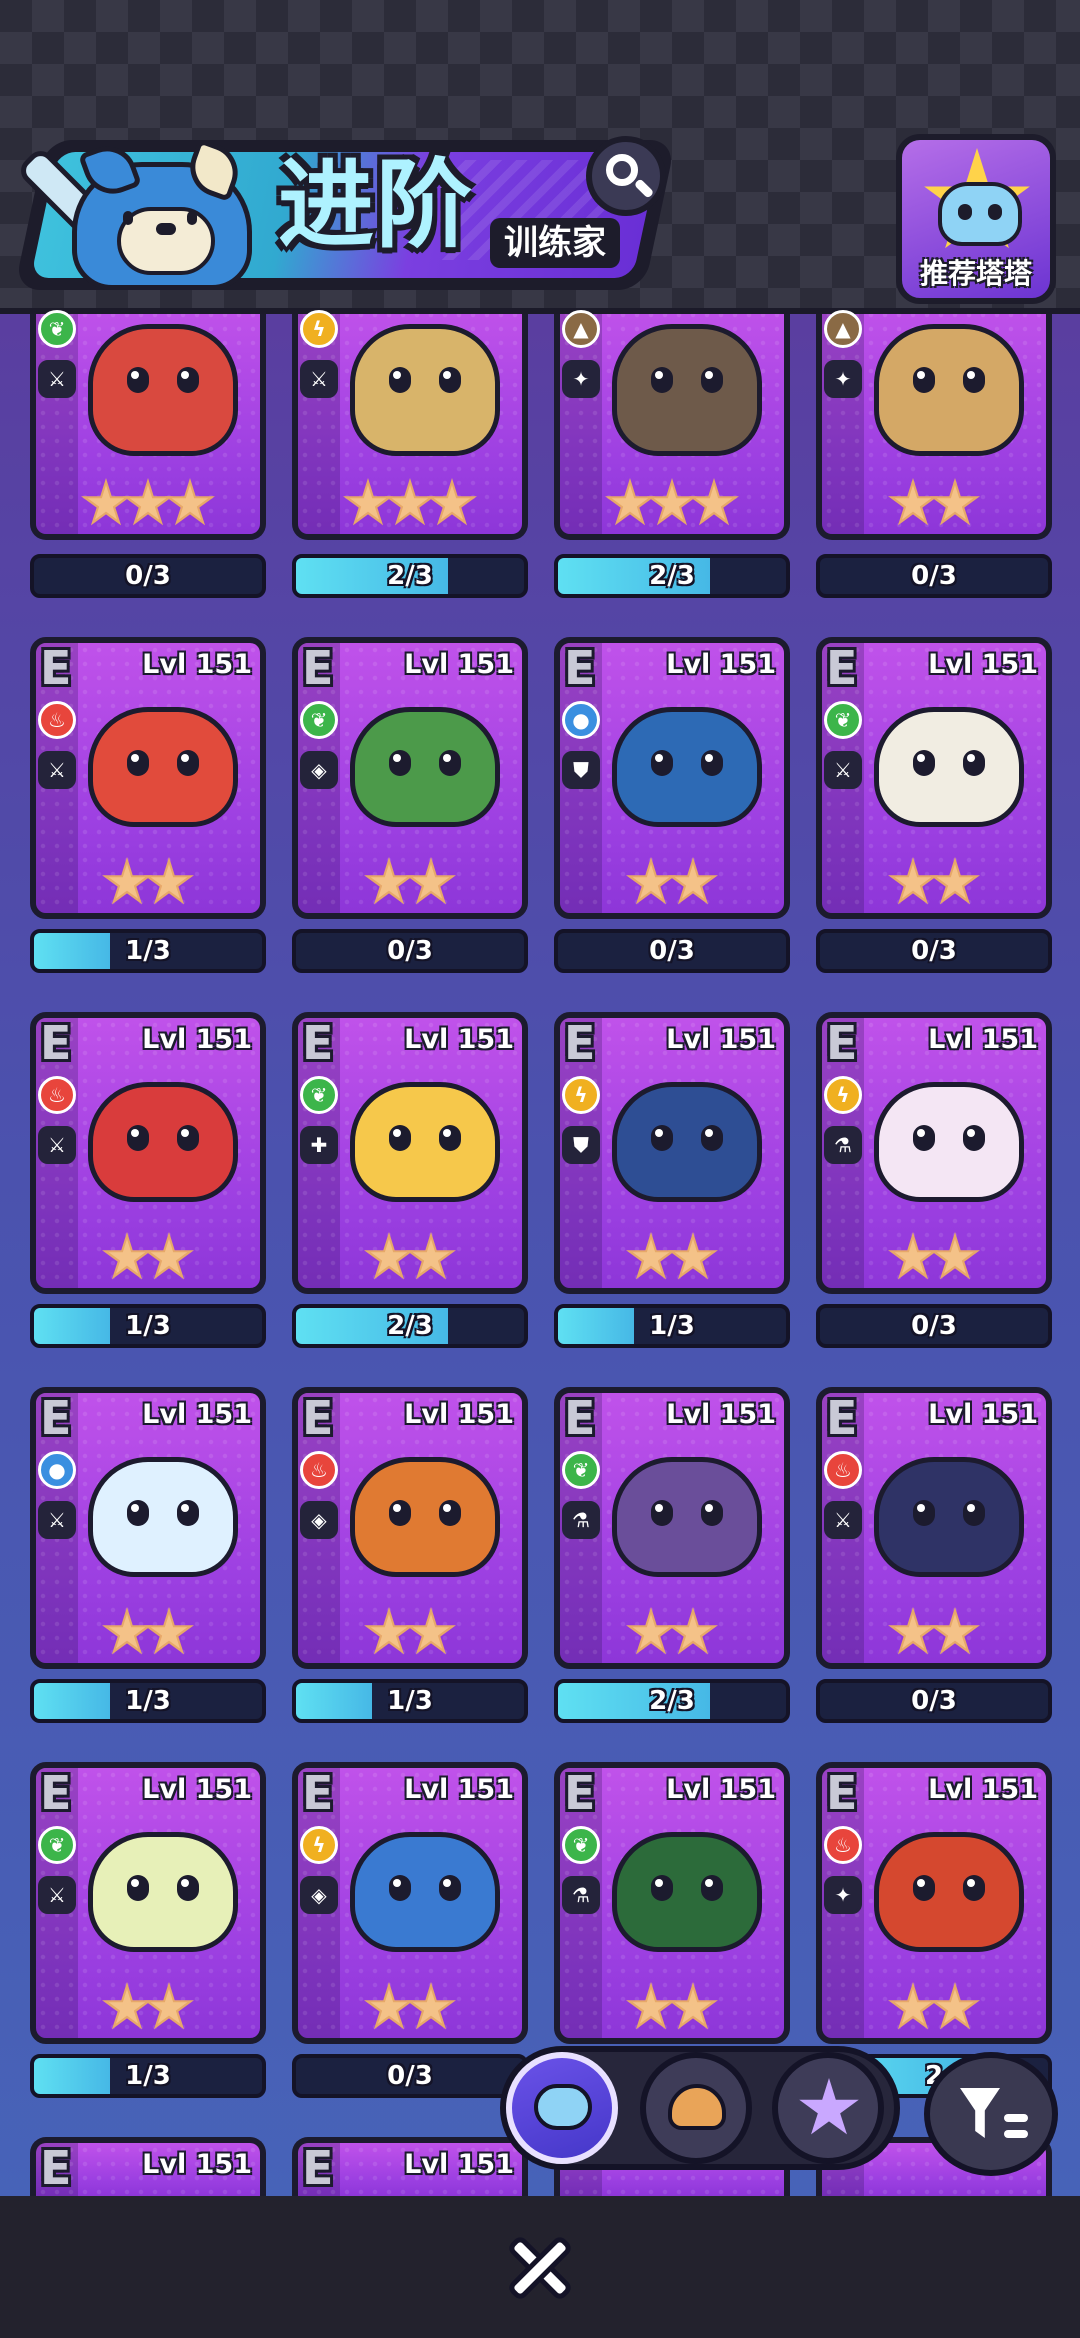  What do you see at coordinates (410, 778) in the screenshot?
I see `creature-card: E Lvl 151 ❦ ◈` at bounding box center [410, 778].